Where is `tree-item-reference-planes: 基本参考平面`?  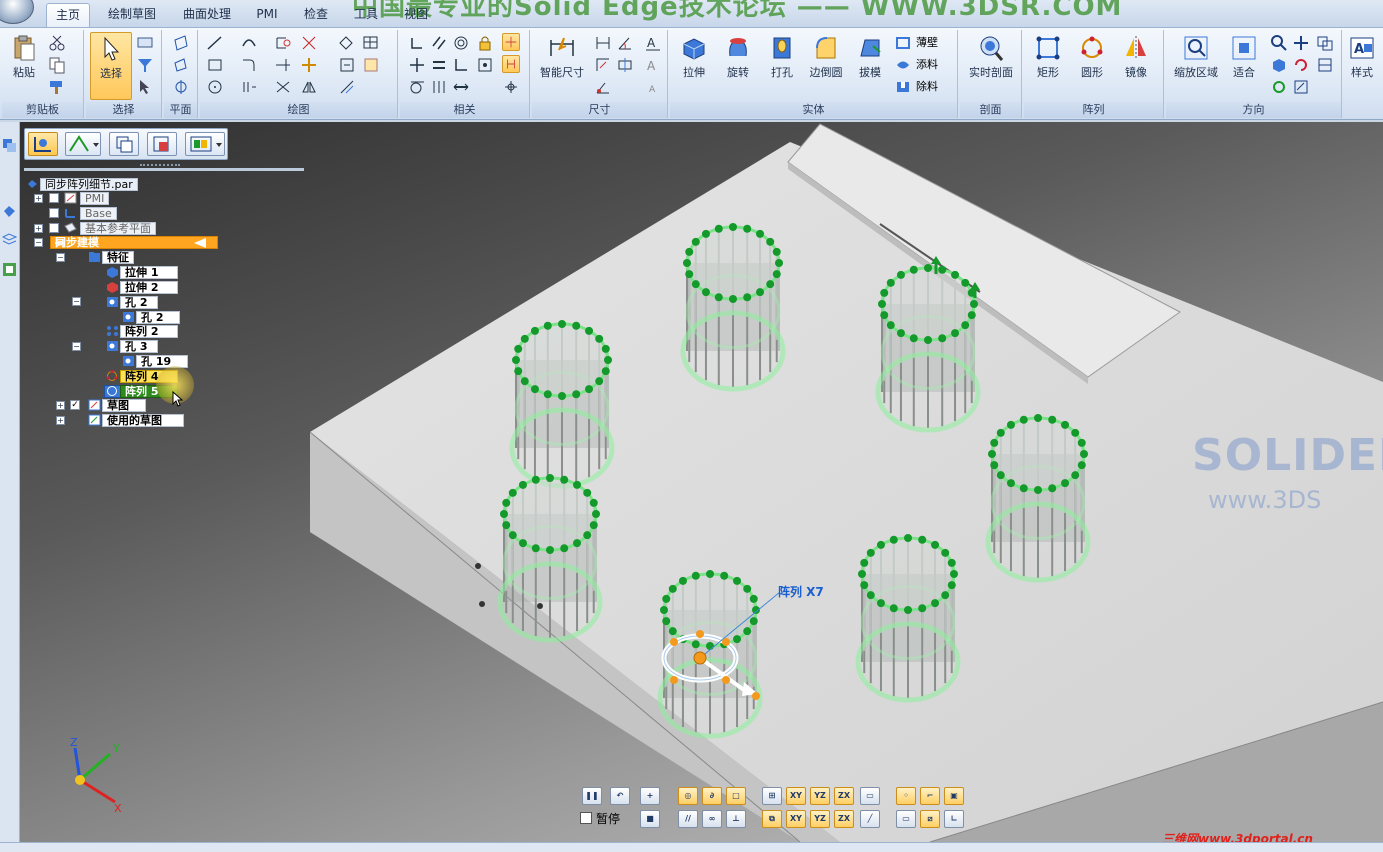
tree-item-reference-planes: 基本参考平面 is located at coordinates (118, 228).